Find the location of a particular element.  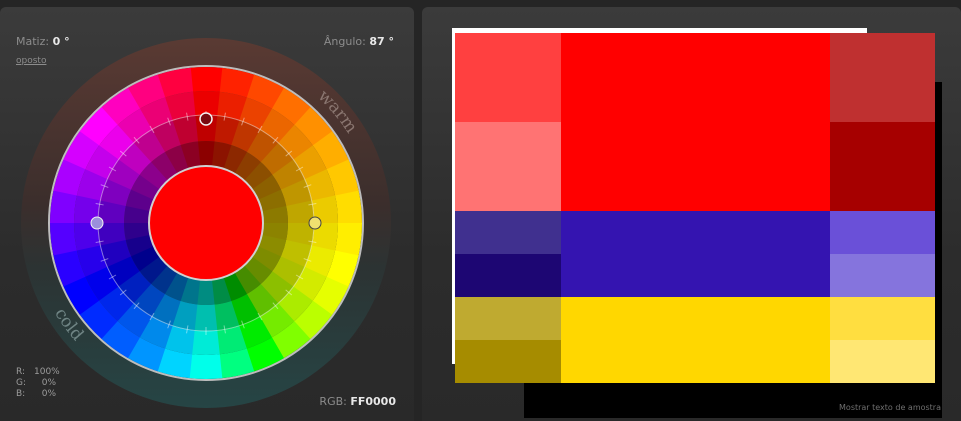

rgb-channel-readout: R: 100% G: 0% B: 0% is located at coordinates (38, 383).